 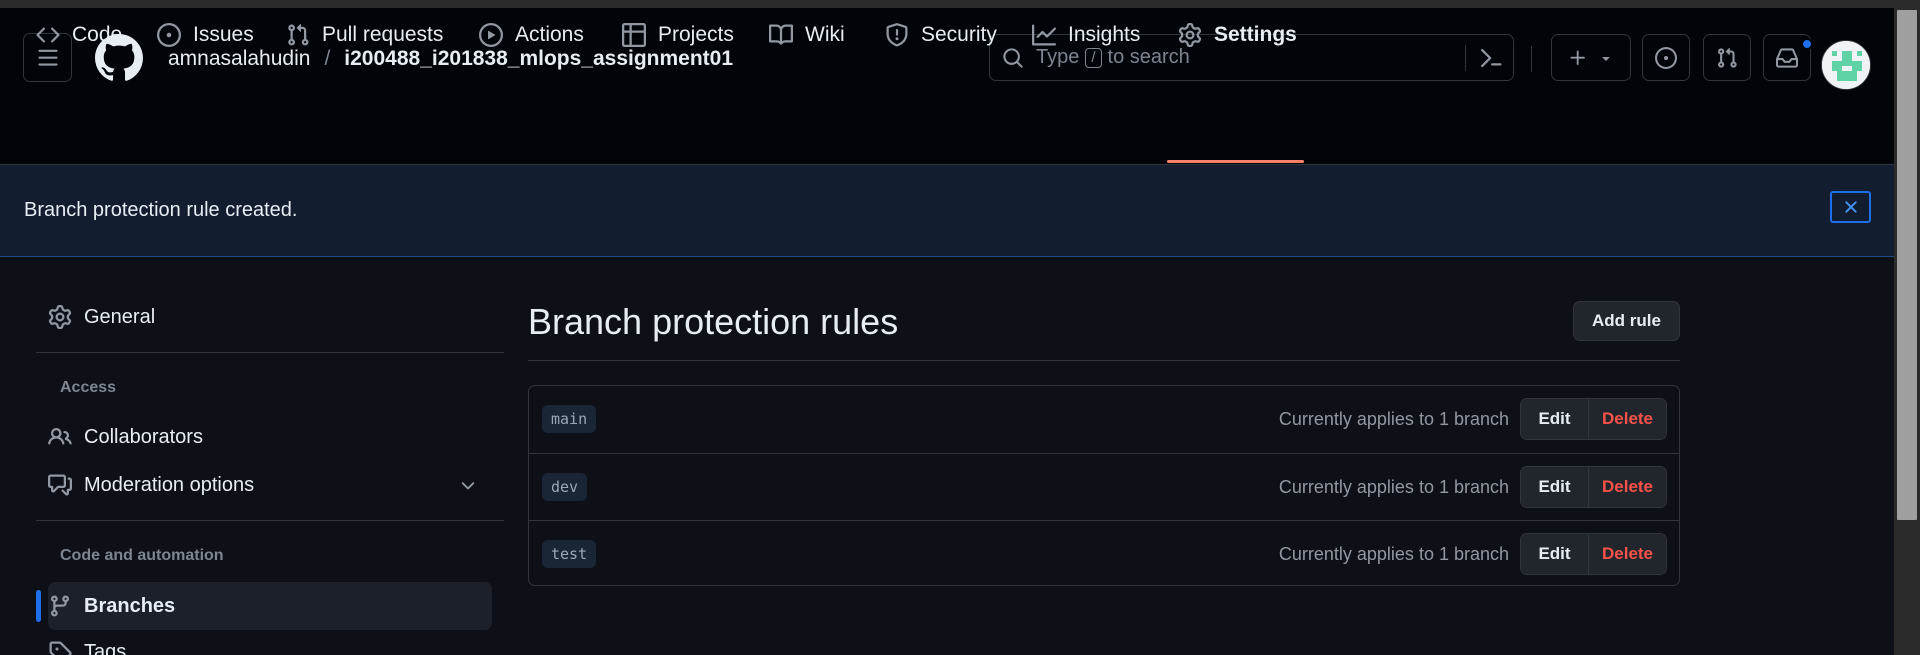 I want to click on tab-wiki-label: Wiki, so click(x=825, y=34).